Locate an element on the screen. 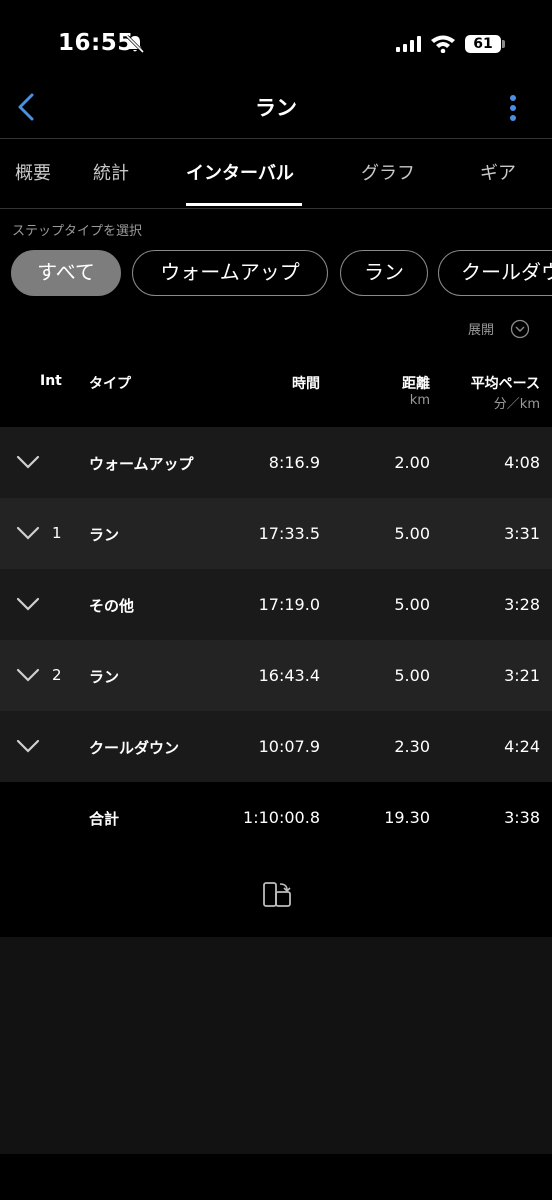 The height and width of the screenshot is (1200, 552). wifi-icon is located at coordinates (443, 45).